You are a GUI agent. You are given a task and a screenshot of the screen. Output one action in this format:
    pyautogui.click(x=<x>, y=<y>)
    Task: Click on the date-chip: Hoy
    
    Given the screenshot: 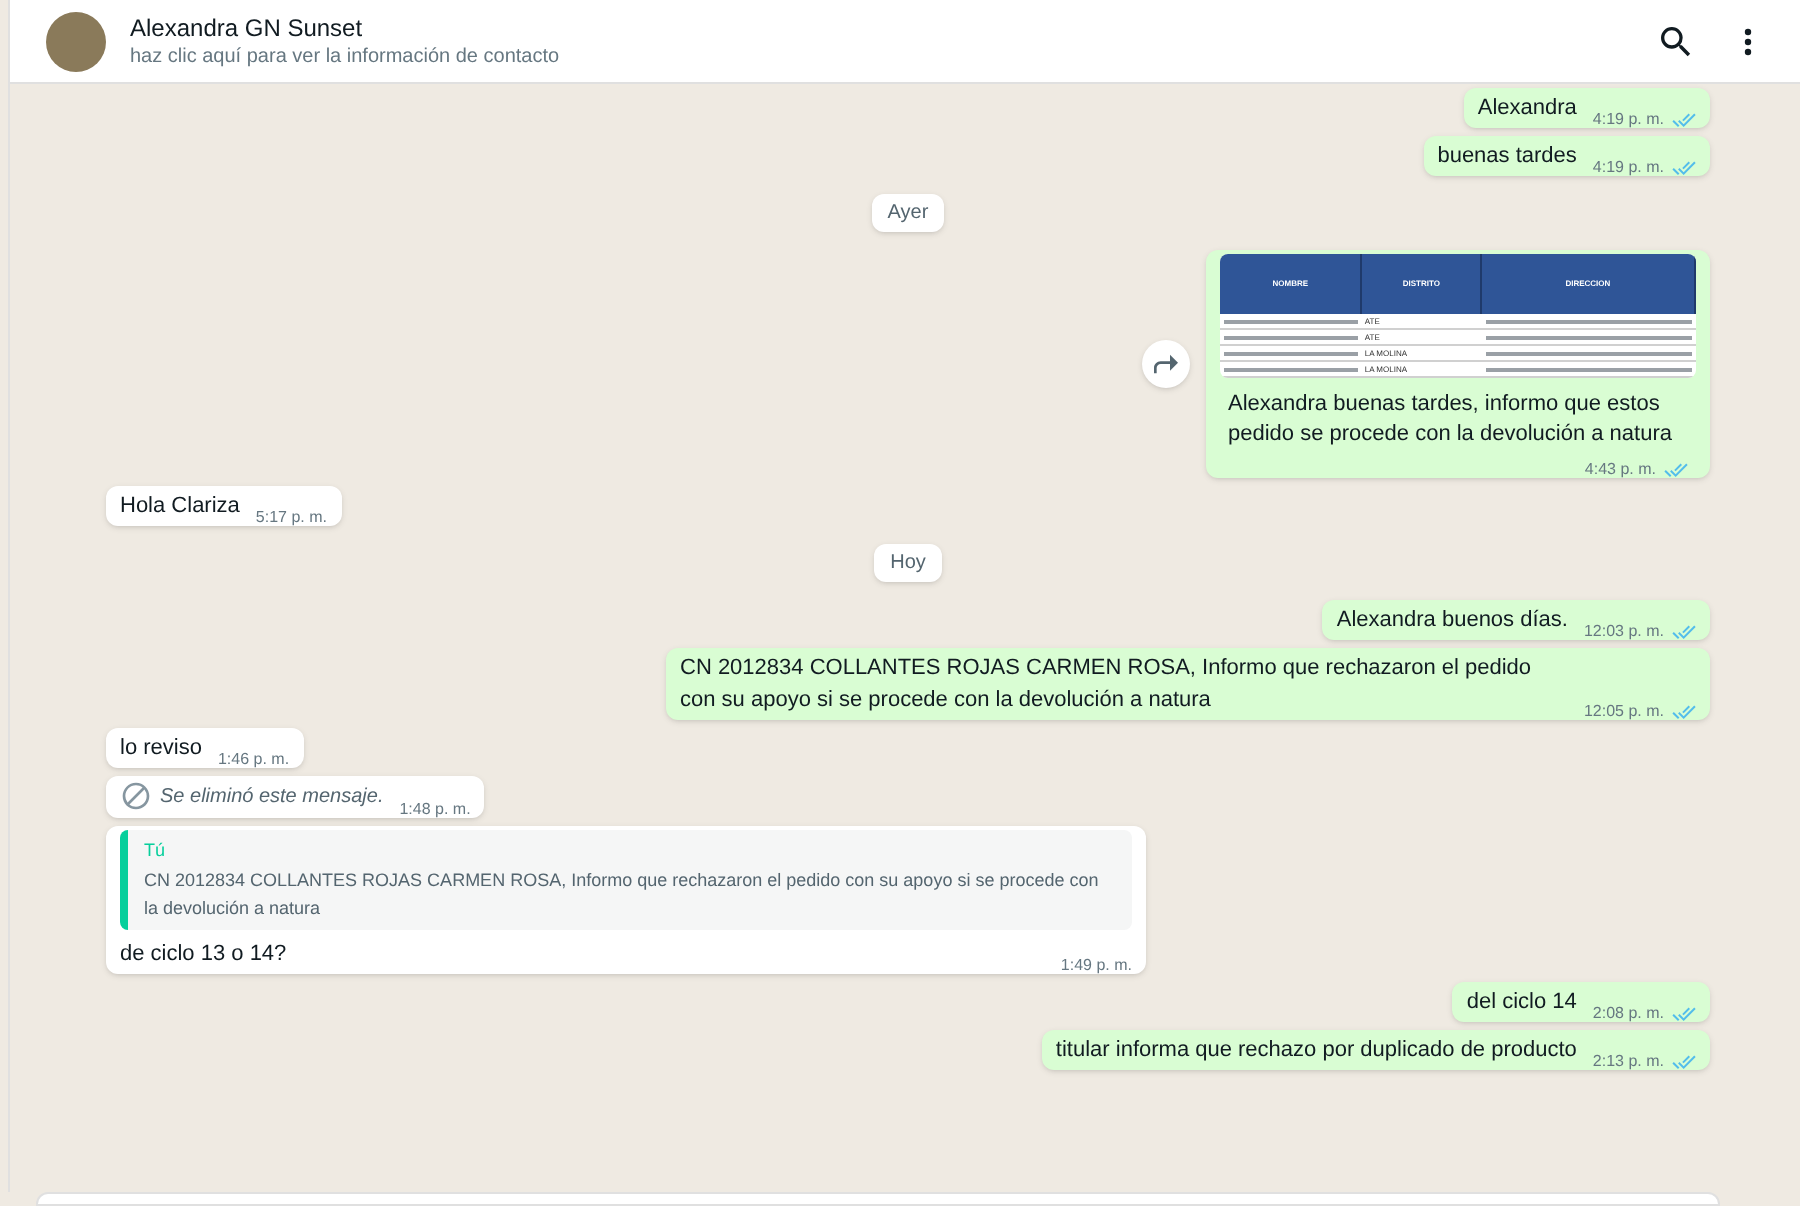 What is the action you would take?
    pyautogui.click(x=908, y=563)
    